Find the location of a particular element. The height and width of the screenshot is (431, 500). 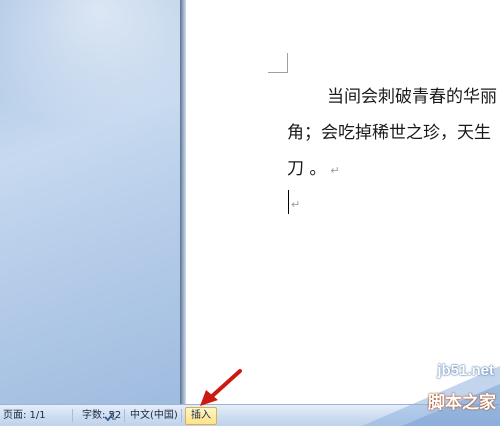

workspace-highlight is located at coordinates (90, 70).